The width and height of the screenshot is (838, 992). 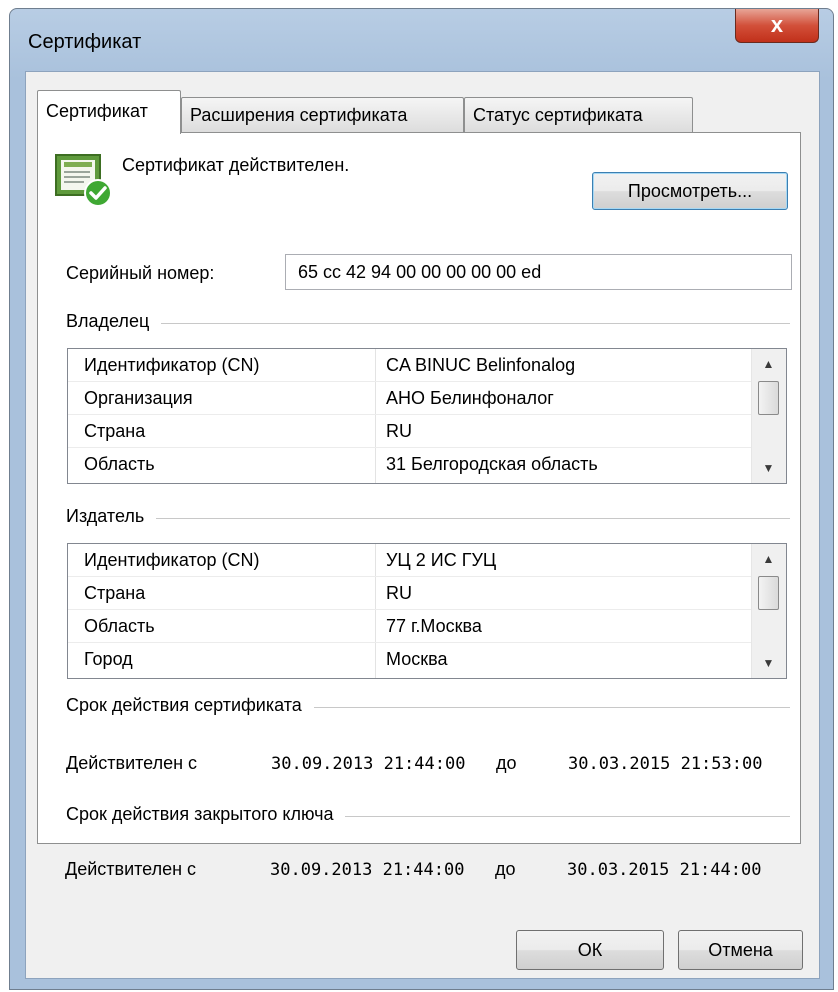 I want to click on cert-valid-to-value: 30.03.2015 21:53:00, so click(x=665, y=764).